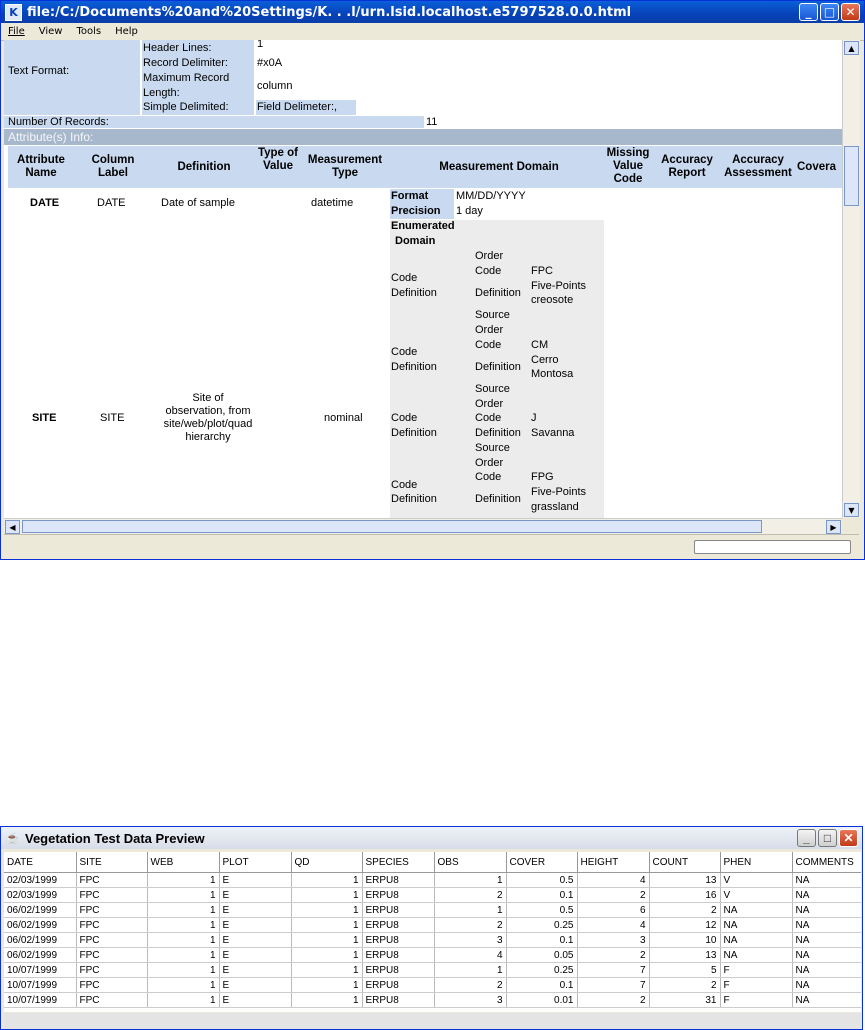 This screenshot has width=865, height=1030. What do you see at coordinates (423, 526) in the screenshot?
I see `horizontal-scrollbar: ◀ ▶` at bounding box center [423, 526].